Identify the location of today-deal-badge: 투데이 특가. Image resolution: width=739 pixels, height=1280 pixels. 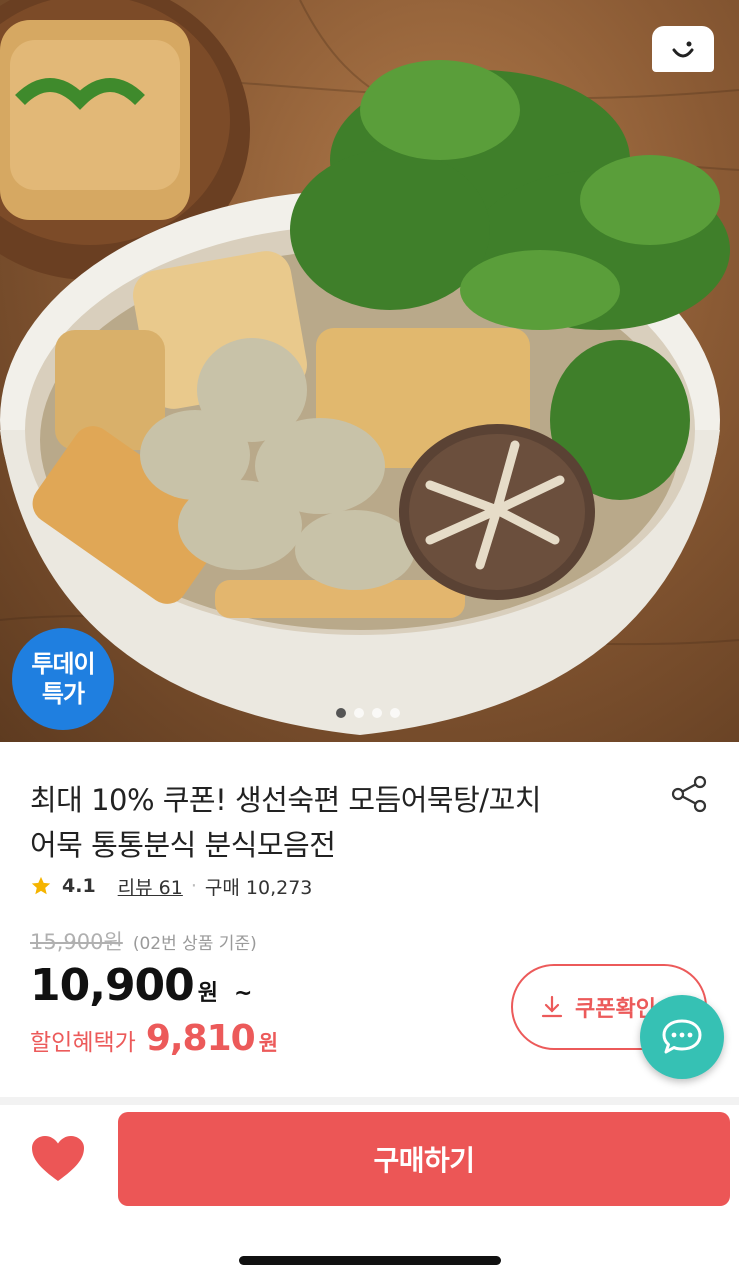
(63, 679).